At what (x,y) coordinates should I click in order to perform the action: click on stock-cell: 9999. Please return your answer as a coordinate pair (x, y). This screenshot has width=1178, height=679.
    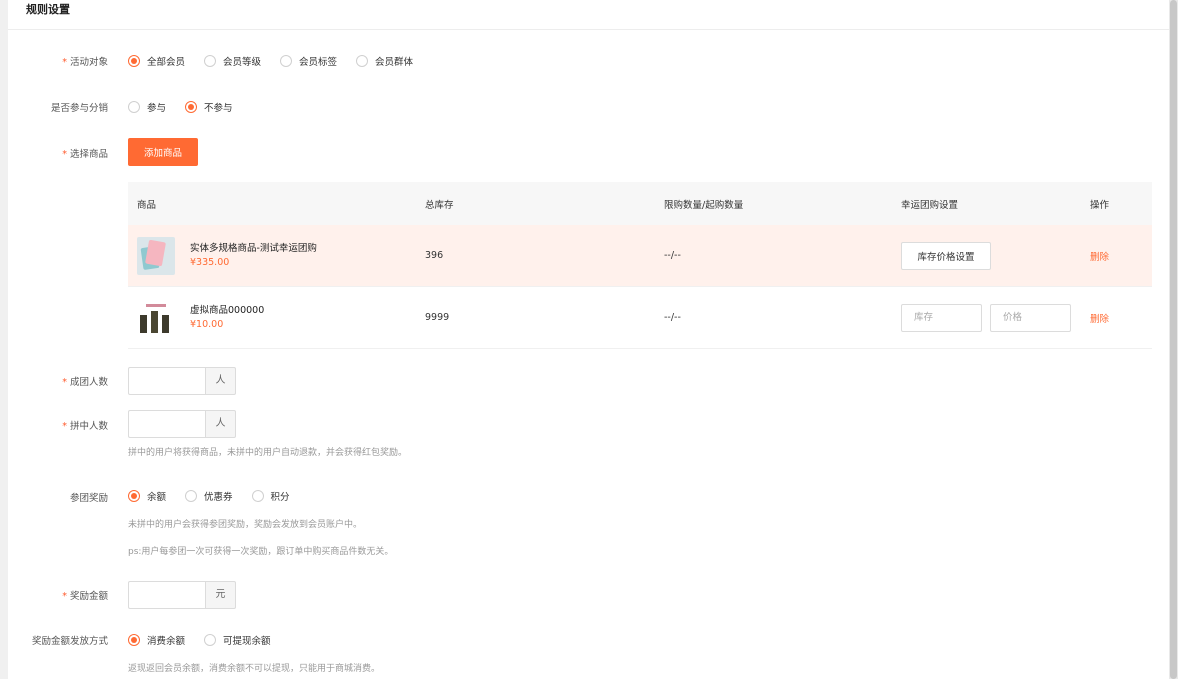
    Looking at the image, I should click on (437, 317).